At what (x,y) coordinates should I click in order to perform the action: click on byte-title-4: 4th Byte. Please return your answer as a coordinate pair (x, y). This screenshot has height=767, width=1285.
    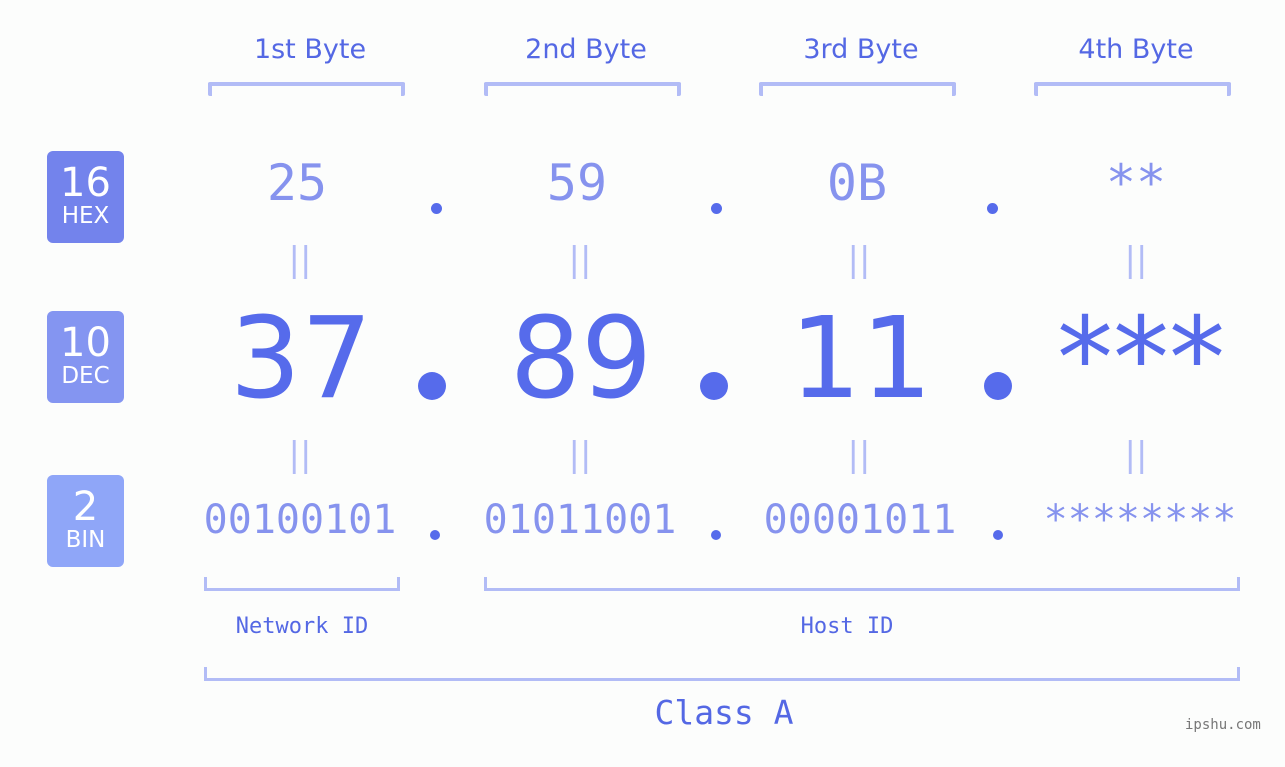
    Looking at the image, I should click on (1136, 49).